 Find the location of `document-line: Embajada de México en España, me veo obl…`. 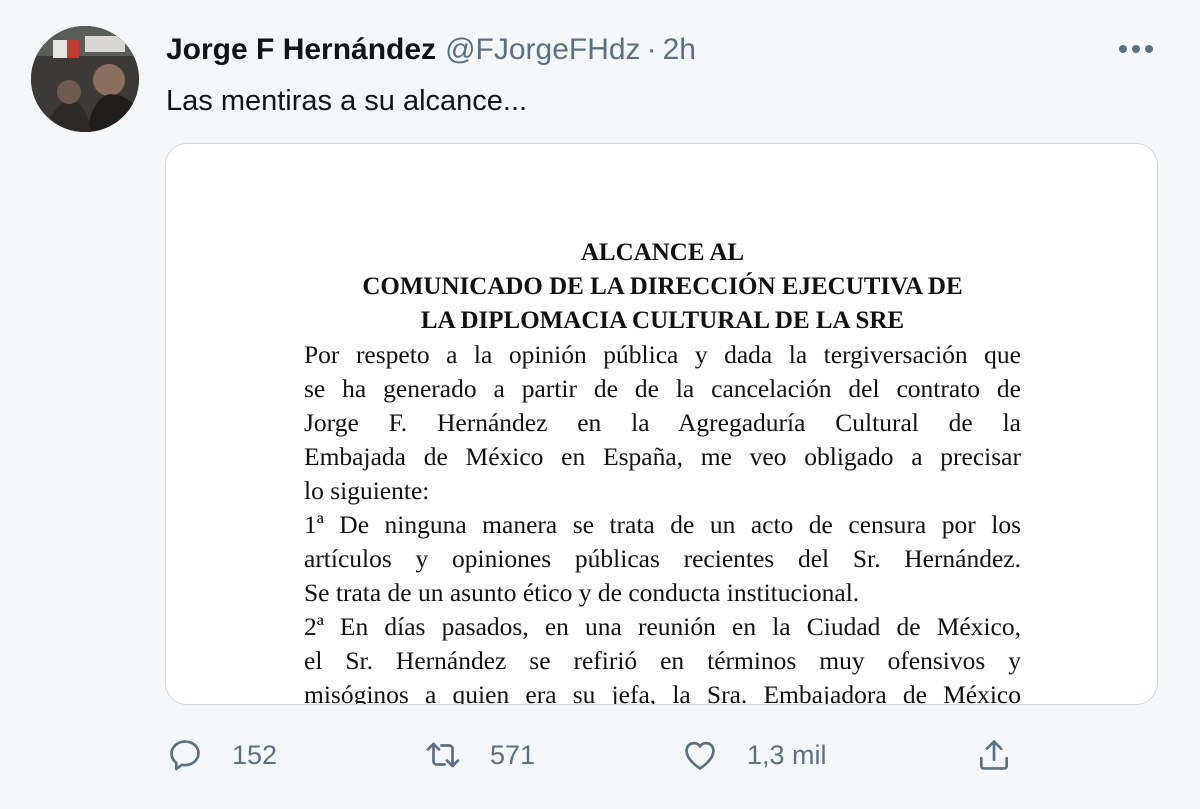

document-line: Embajada de México en España, me veo obl… is located at coordinates (662, 456).